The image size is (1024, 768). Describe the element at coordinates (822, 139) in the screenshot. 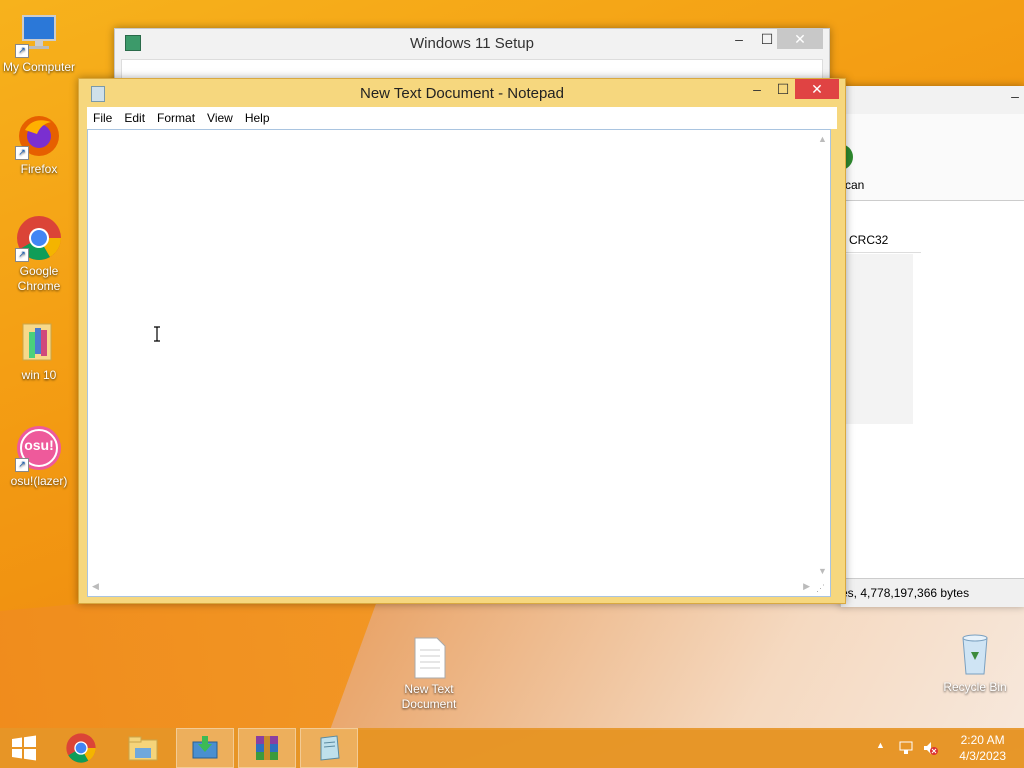

I see `scroll-up-icon: ▲` at that location.